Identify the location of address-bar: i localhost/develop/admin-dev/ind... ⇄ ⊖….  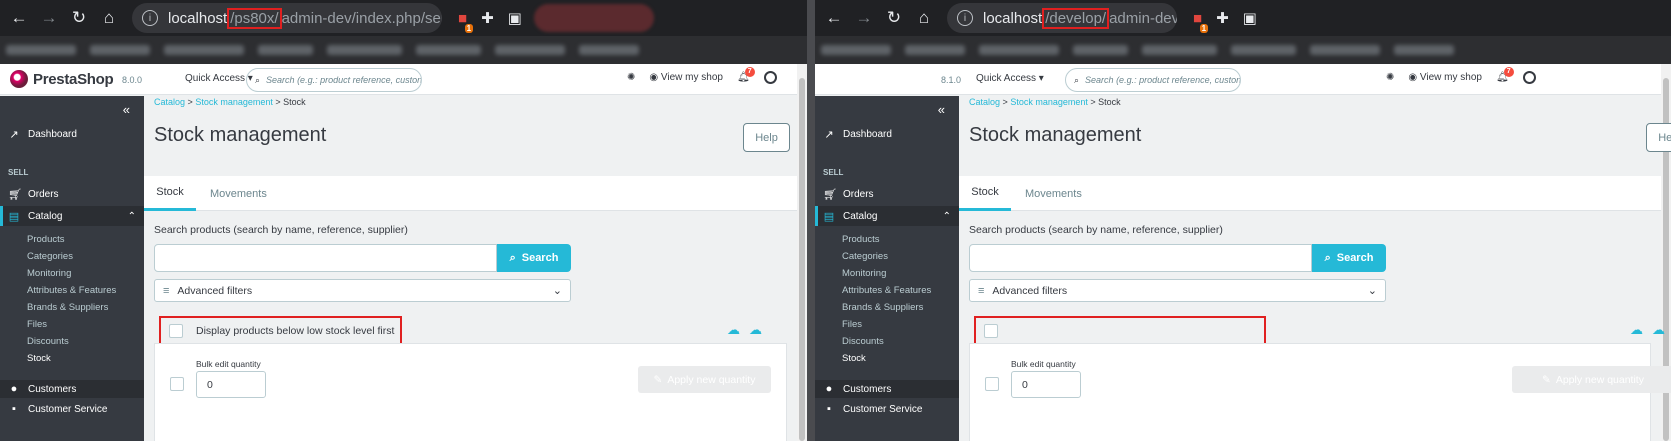
(1062, 18).